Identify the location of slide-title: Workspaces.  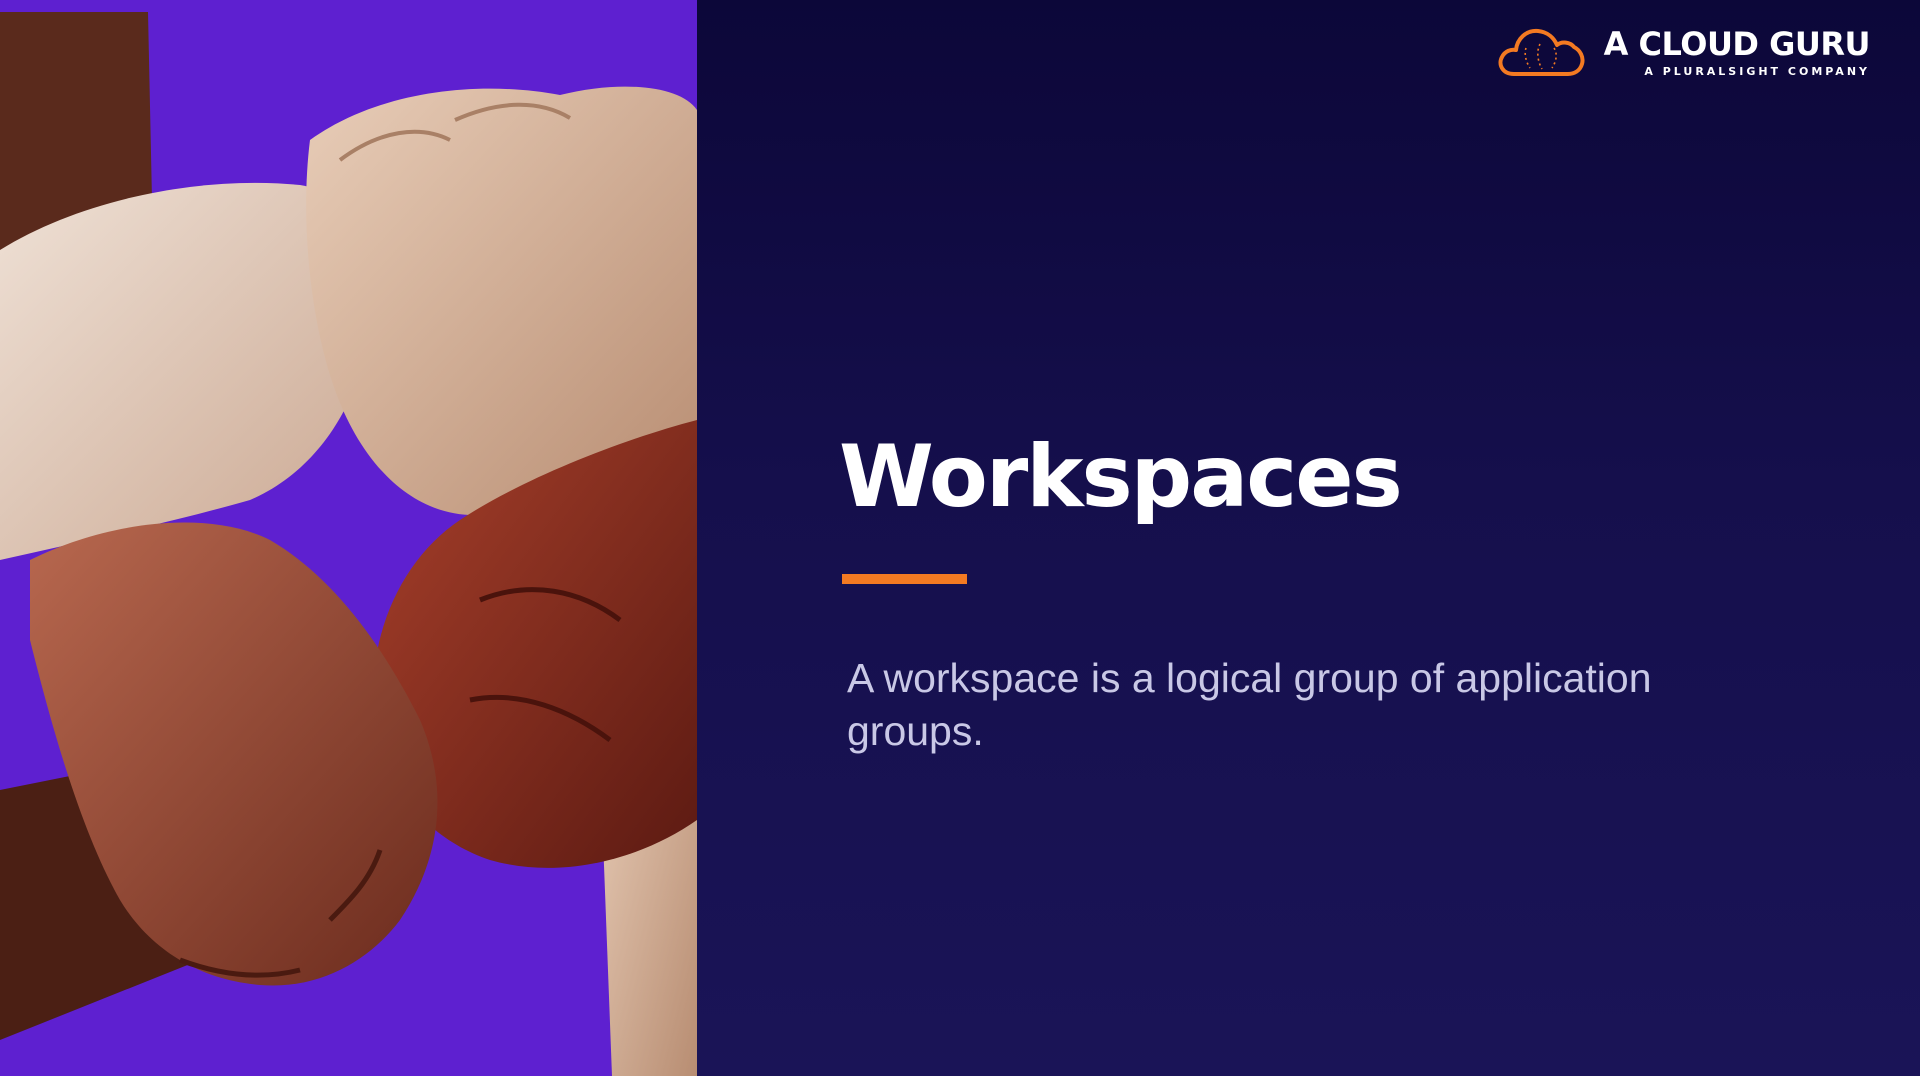
(1121, 477).